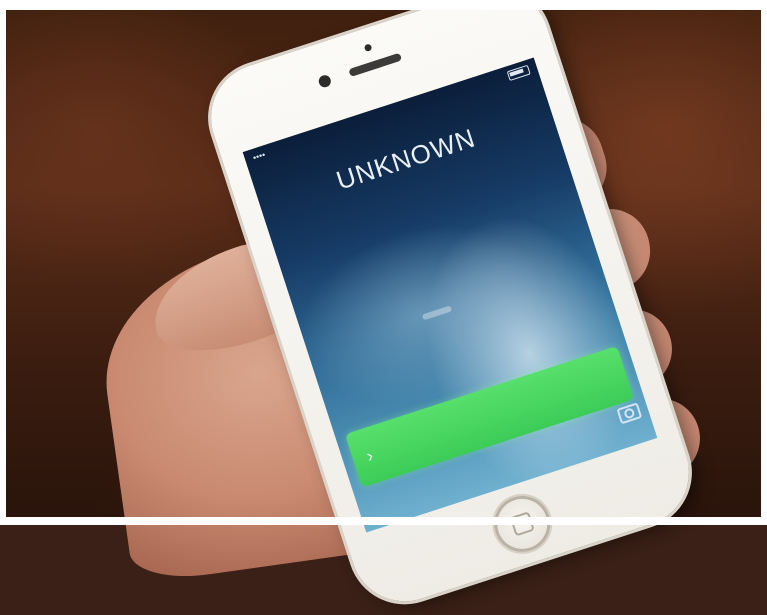 This screenshot has width=767, height=615. I want to click on image-border-right, so click(764, 262).